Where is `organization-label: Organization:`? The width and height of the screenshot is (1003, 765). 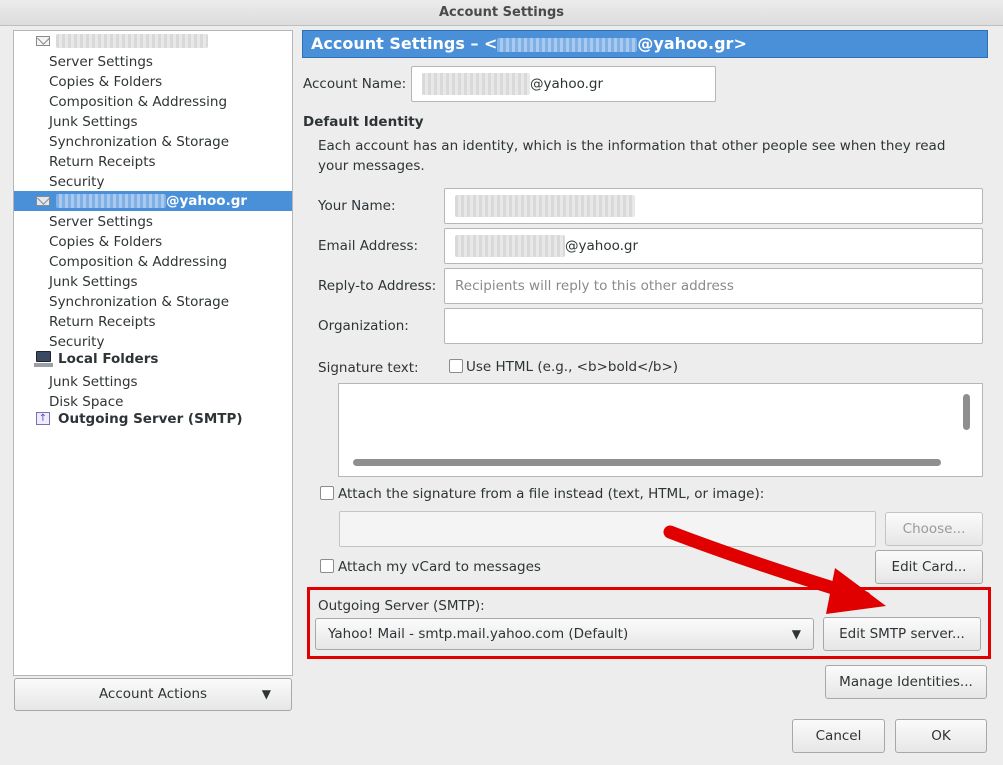
organization-label: Organization: is located at coordinates (363, 326).